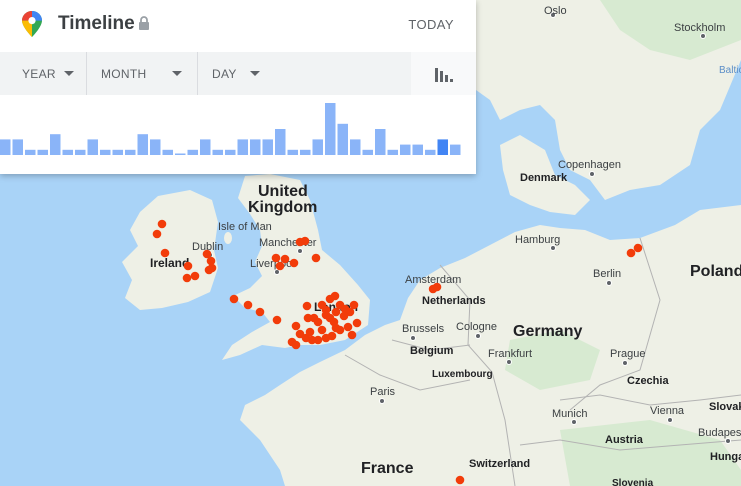 The image size is (741, 486). What do you see at coordinates (43, 73) in the screenshot?
I see `year-dropdown: YEAR` at bounding box center [43, 73].